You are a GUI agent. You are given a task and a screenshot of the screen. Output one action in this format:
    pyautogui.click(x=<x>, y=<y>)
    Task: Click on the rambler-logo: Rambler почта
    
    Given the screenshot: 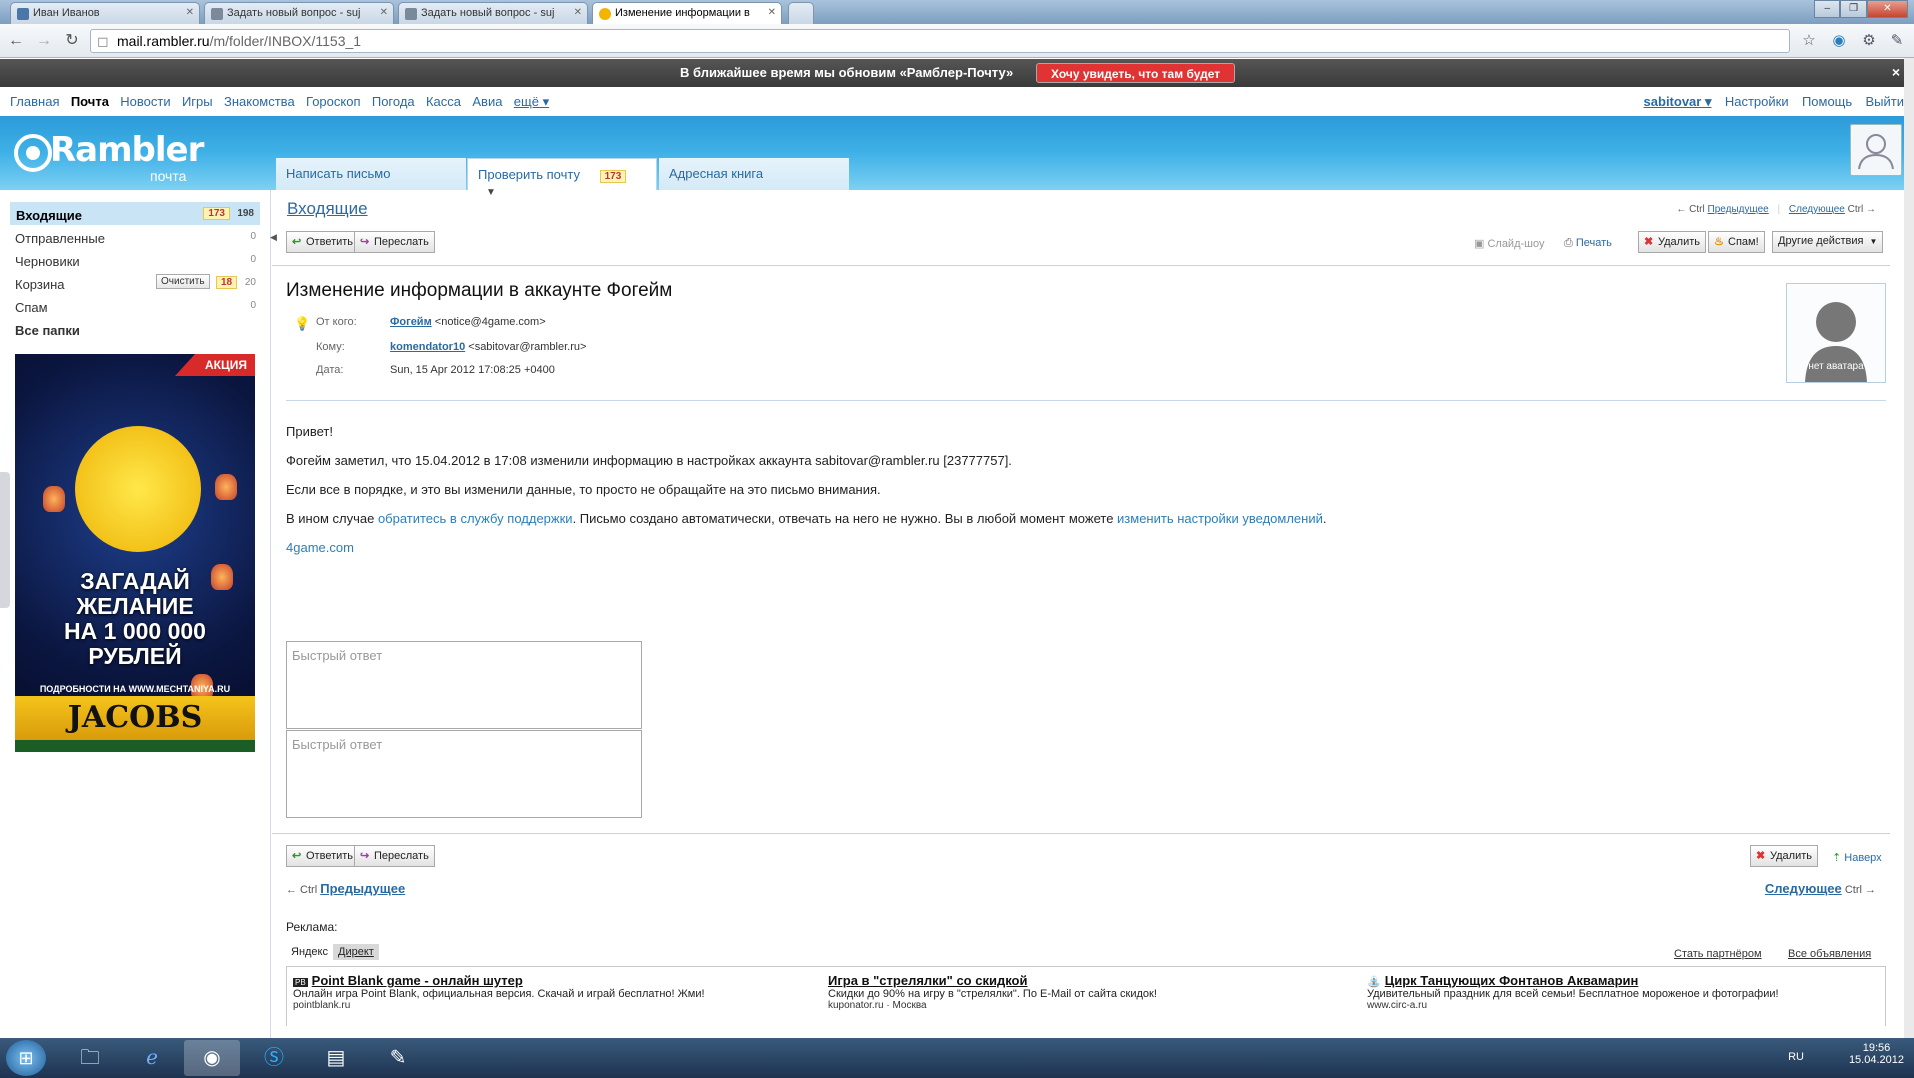 What is the action you would take?
    pyautogui.click(x=109, y=157)
    